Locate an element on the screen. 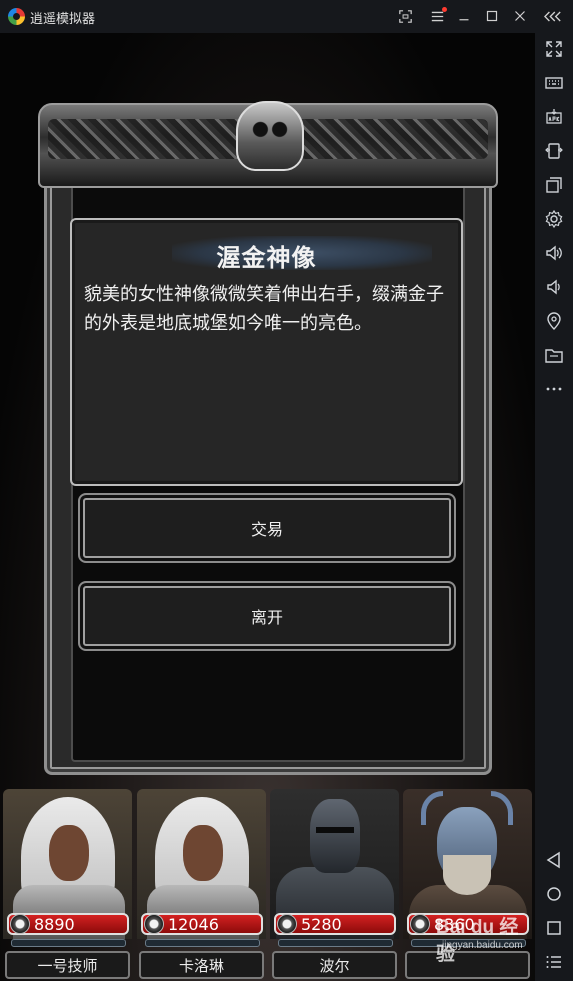  party-member: 12046 卡洛琳 is located at coordinates (201, 883).